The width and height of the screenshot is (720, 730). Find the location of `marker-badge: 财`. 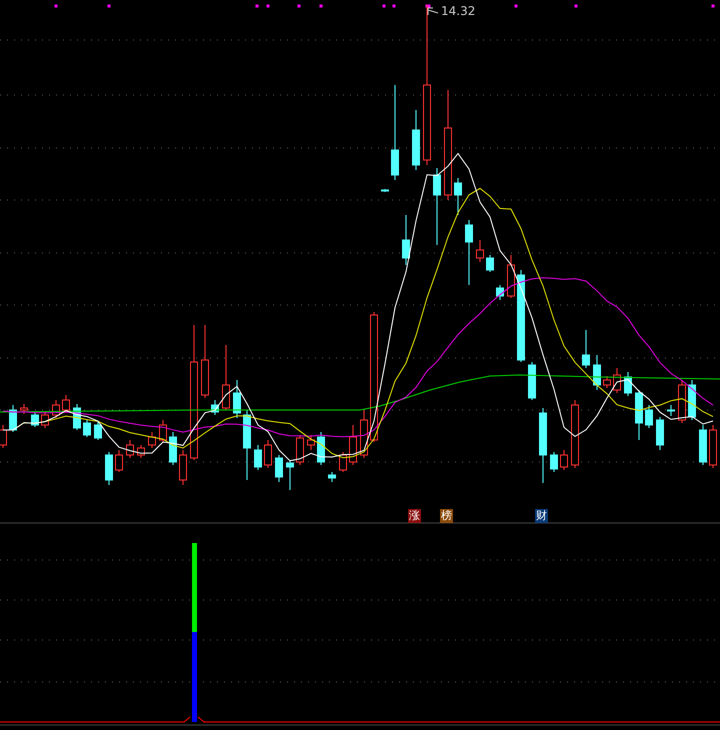

marker-badge: 财 is located at coordinates (541, 516).